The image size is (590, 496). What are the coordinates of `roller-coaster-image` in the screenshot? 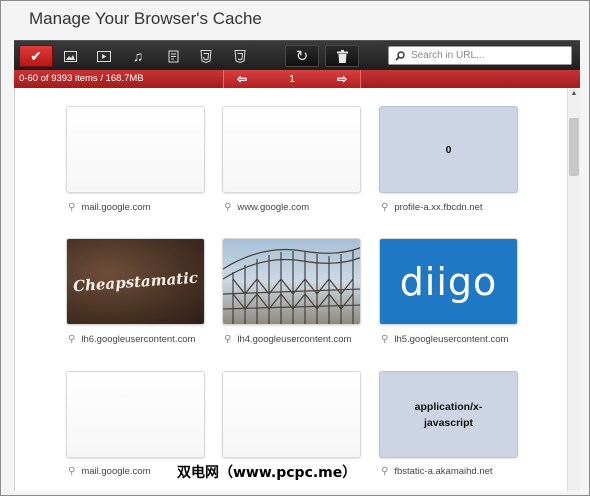 It's located at (291, 281).